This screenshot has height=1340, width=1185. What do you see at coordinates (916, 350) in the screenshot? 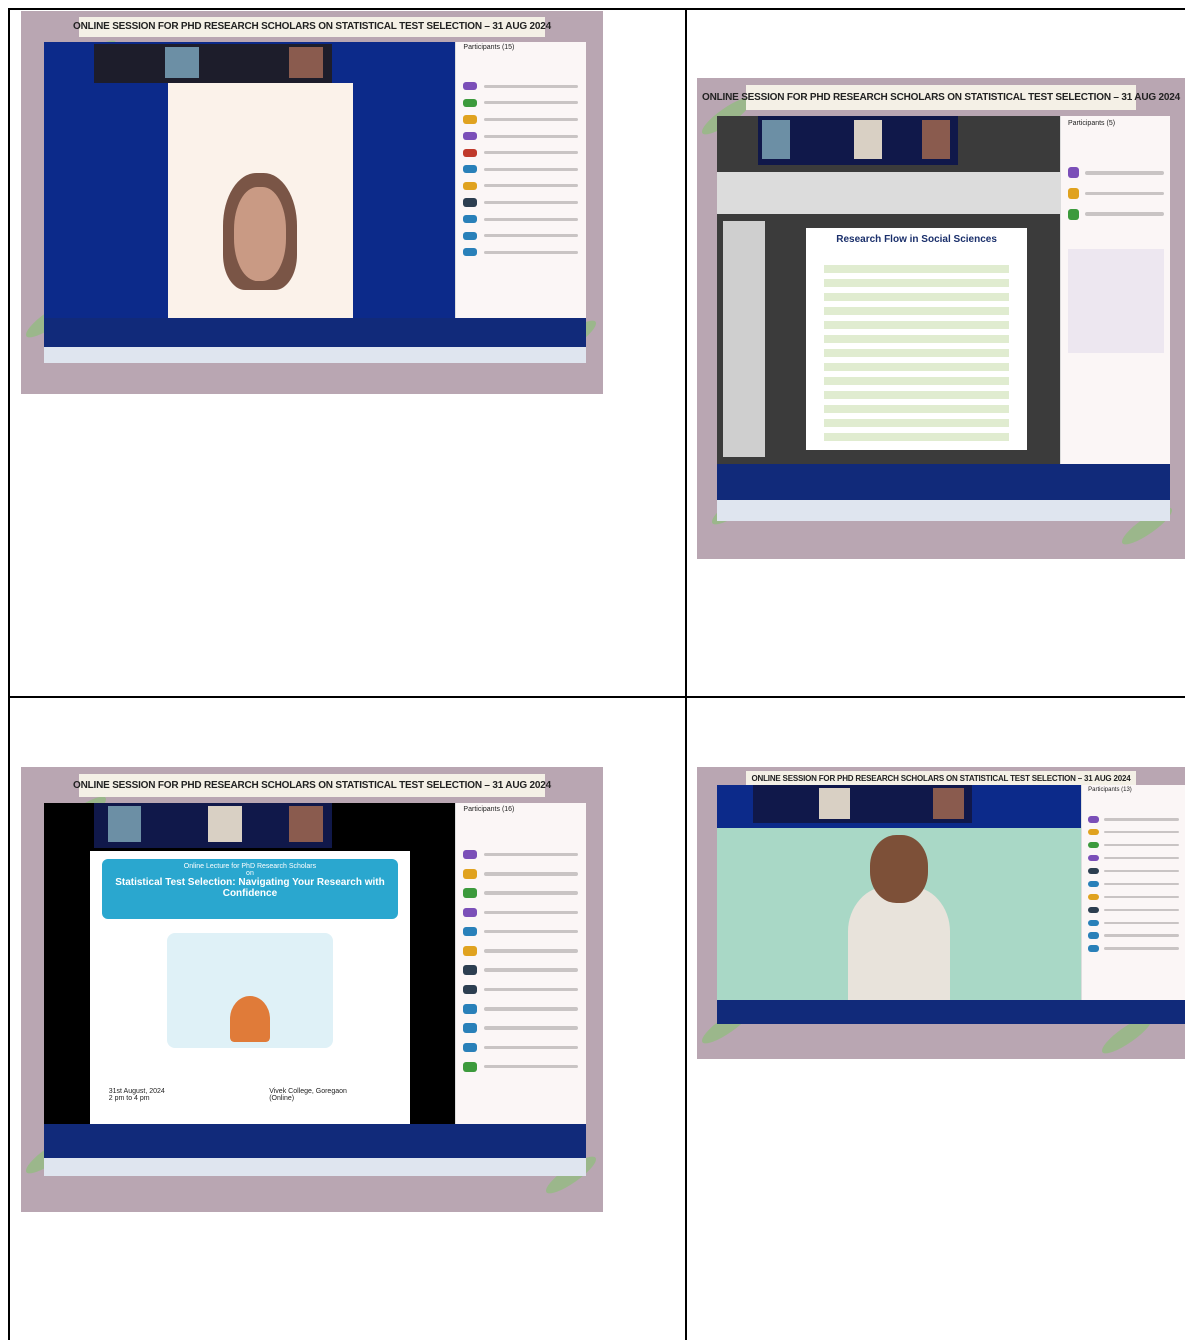
I see `slide-steps` at bounding box center [916, 350].